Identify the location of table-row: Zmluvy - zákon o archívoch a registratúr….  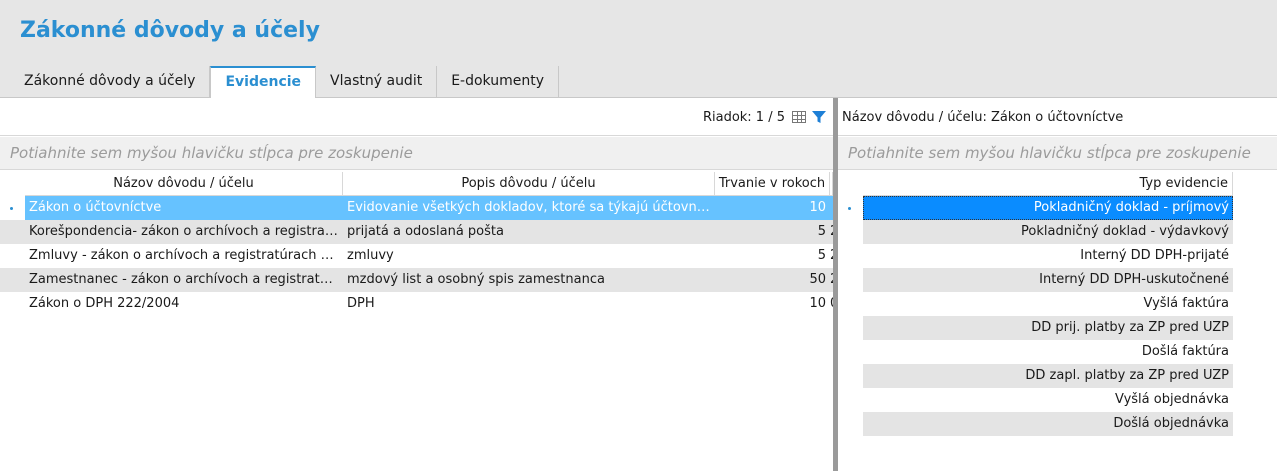
(416, 256).